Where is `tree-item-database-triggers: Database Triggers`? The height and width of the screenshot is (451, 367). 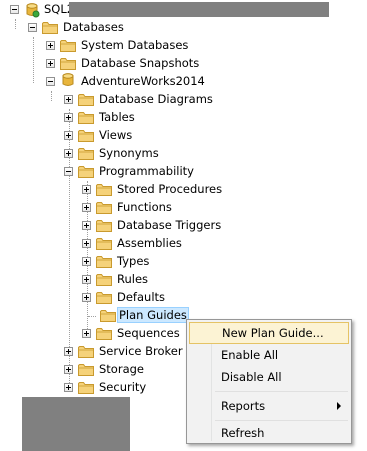
tree-item-database-triggers: Database Triggers is located at coordinates (169, 225).